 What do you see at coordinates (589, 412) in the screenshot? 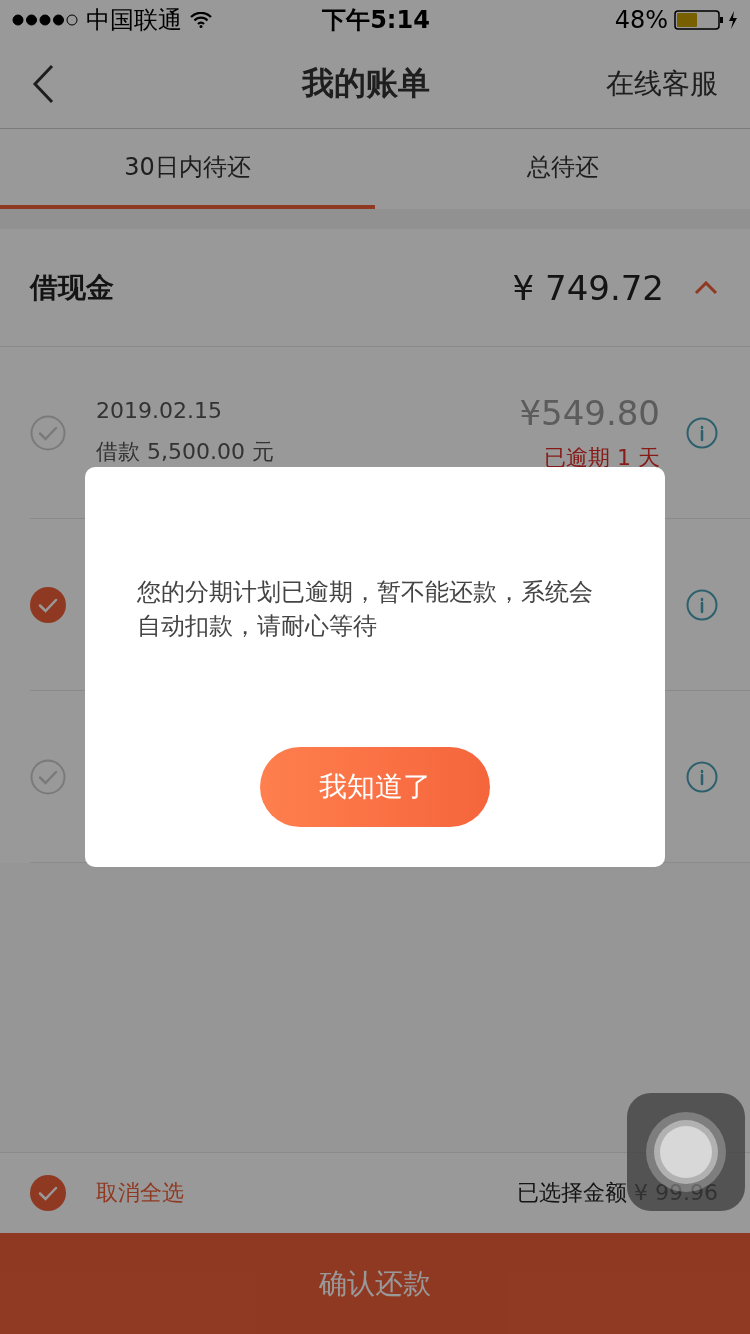
I see `bill-amount: ¥549.80` at bounding box center [589, 412].